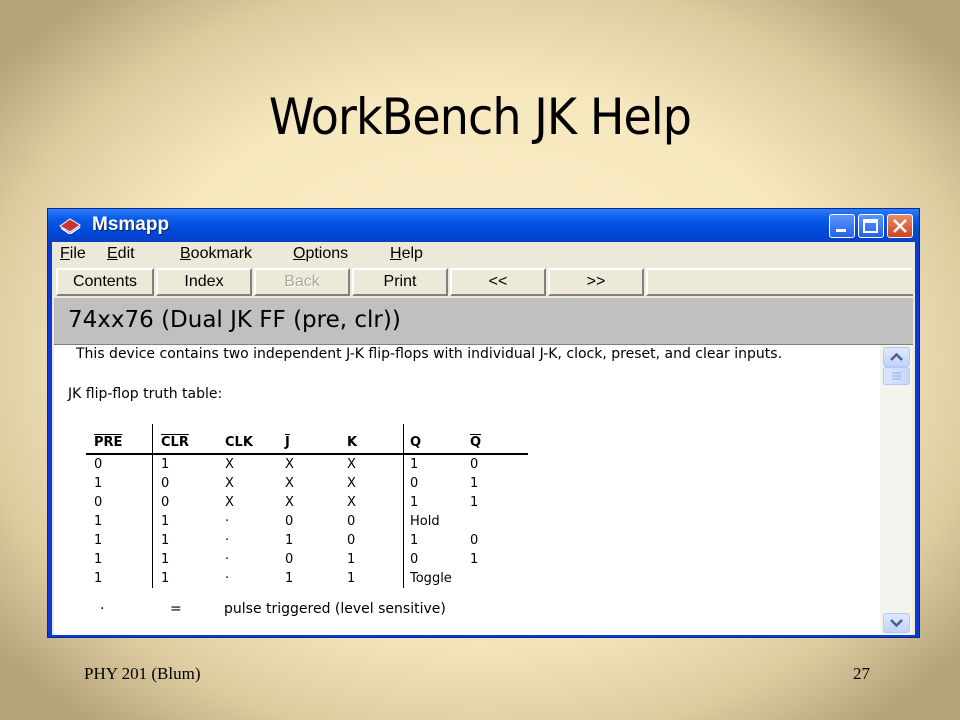 The width and height of the screenshot is (960, 720). What do you see at coordinates (145, 394) in the screenshot?
I see `truth-table-label: JK flip-flop truth table:` at bounding box center [145, 394].